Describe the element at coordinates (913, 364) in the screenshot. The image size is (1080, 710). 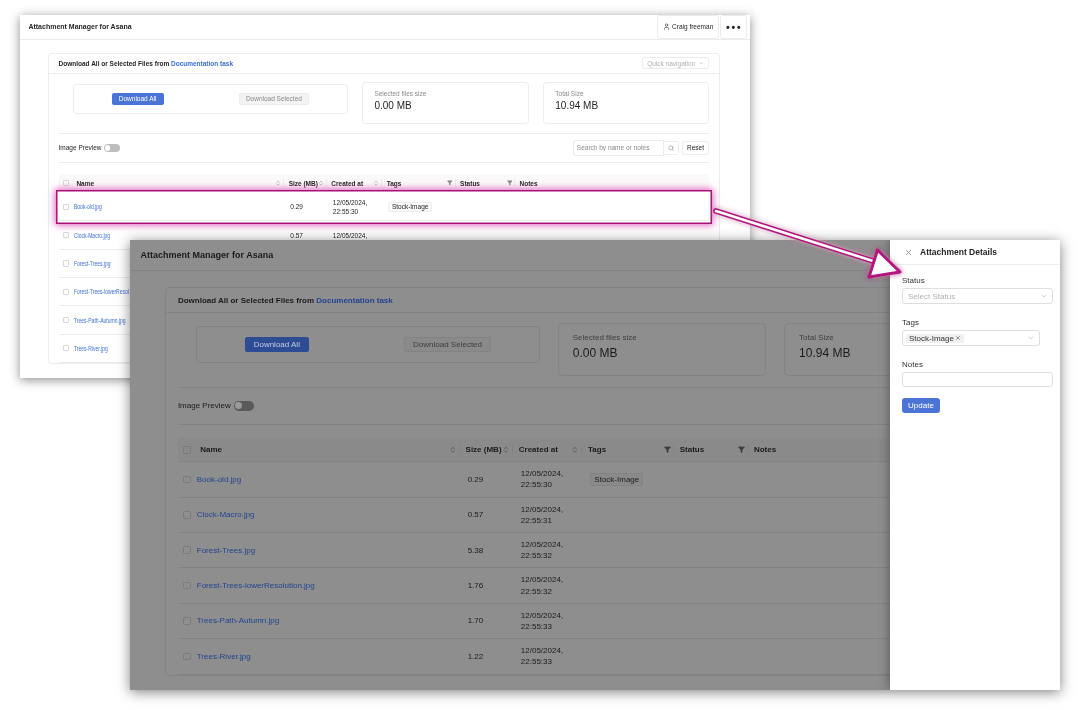
I see `field-label: Notes` at that location.